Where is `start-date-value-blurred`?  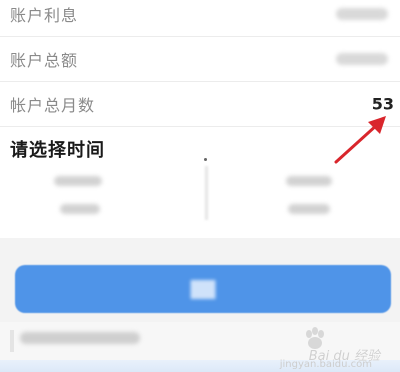 start-date-value-blurred is located at coordinates (80, 209).